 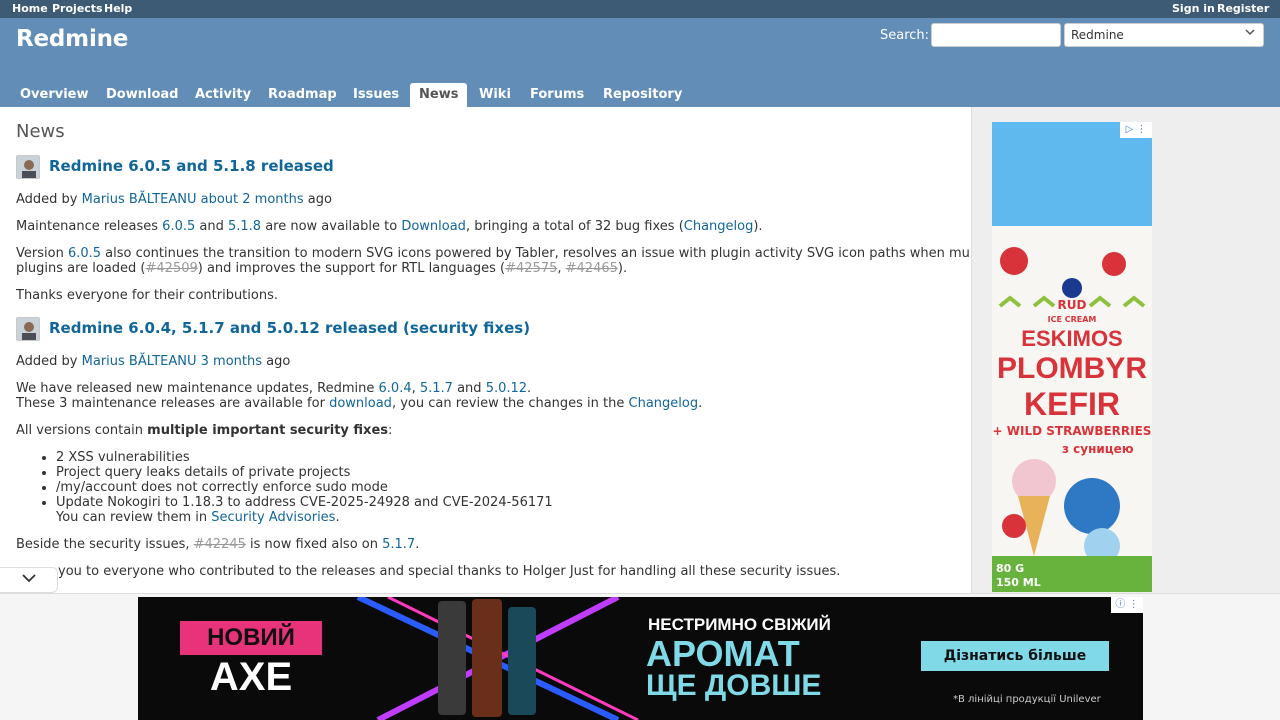 What do you see at coordinates (1015, 656) in the screenshot?
I see `ad-cta-button: Дізнатись більше` at bounding box center [1015, 656].